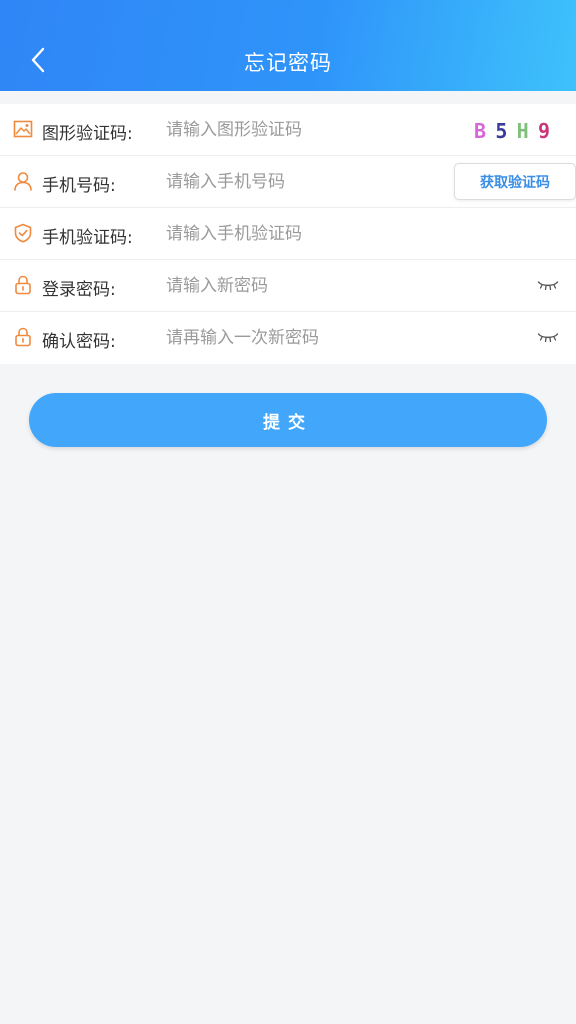 This screenshot has width=576, height=1024. I want to click on toggle-password-visibility, so click(548, 285).